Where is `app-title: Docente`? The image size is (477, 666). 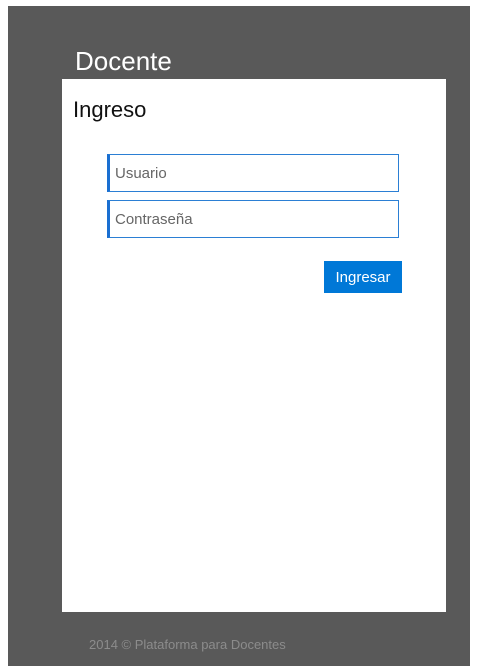 app-title: Docente is located at coordinates (123, 61).